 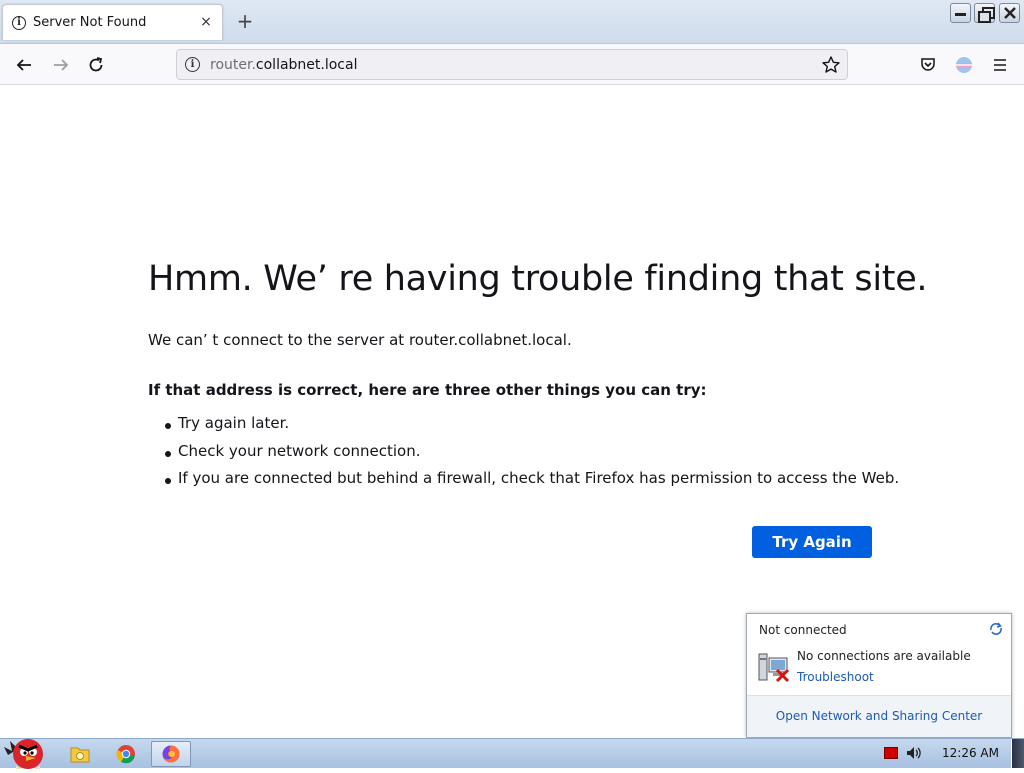 I want to click on account-button, so click(x=964, y=65).